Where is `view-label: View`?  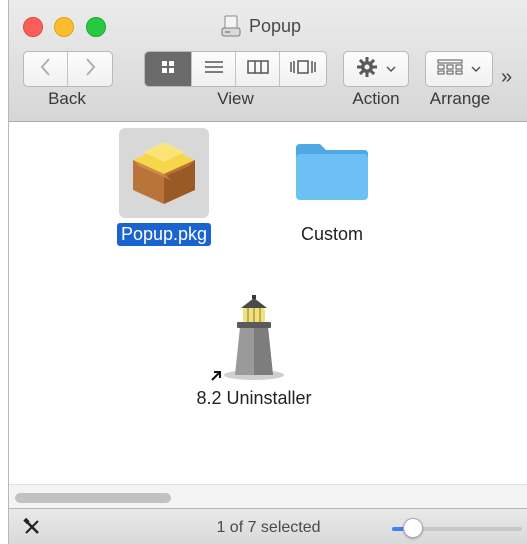 view-label: View is located at coordinates (235, 98).